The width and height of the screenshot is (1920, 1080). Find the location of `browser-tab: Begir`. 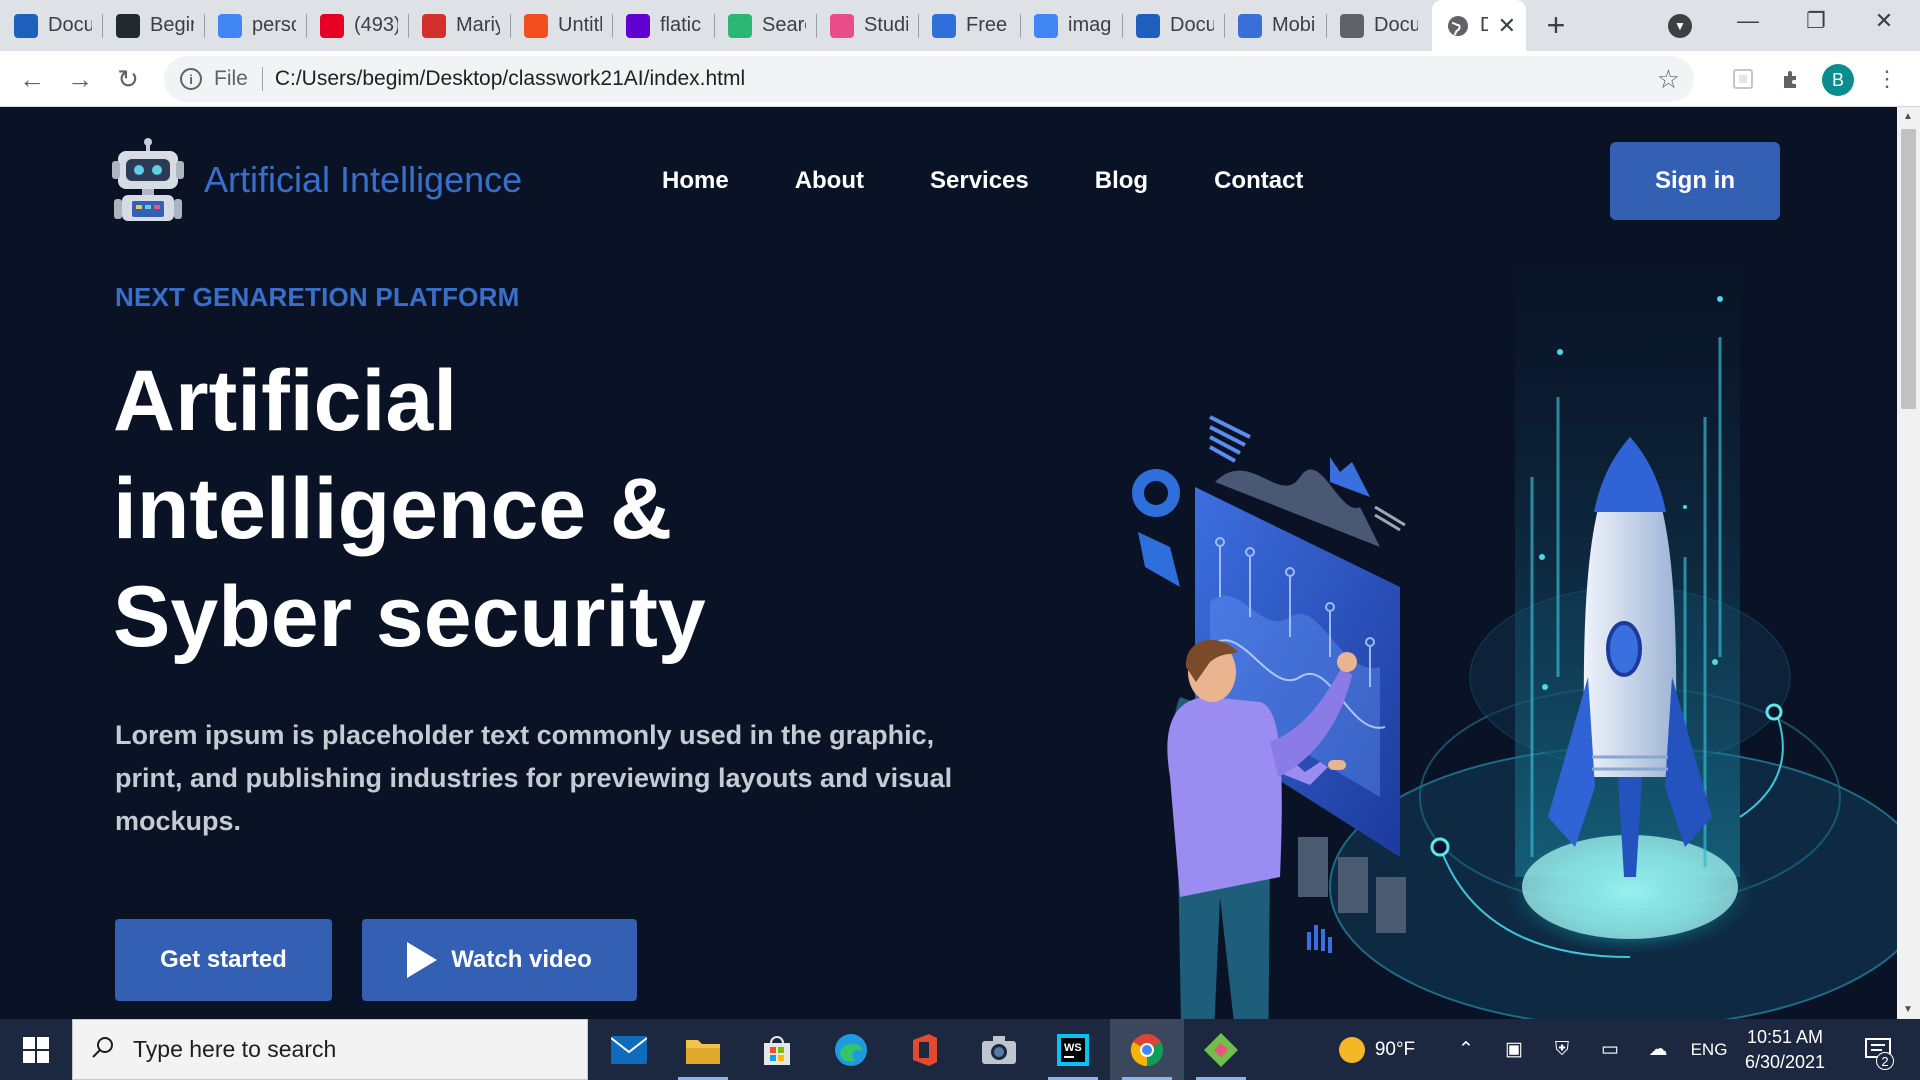

browser-tab: Begir is located at coordinates (153, 25).